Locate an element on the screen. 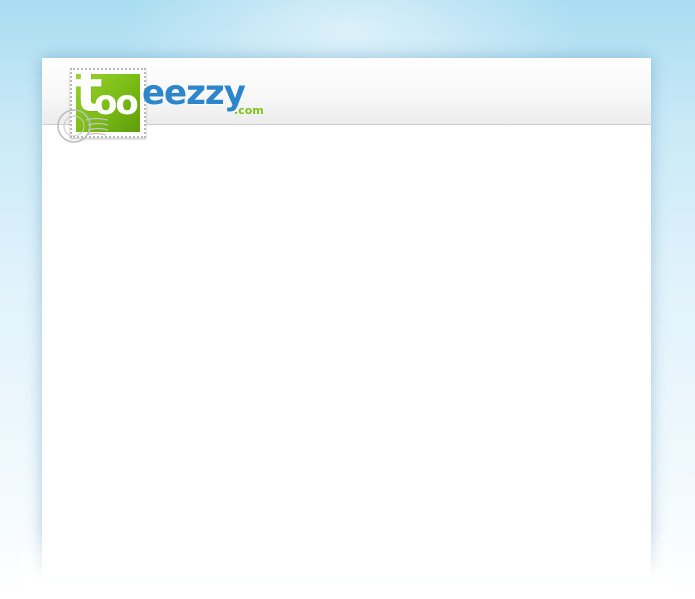  bottom-fade is located at coordinates (346, 563).